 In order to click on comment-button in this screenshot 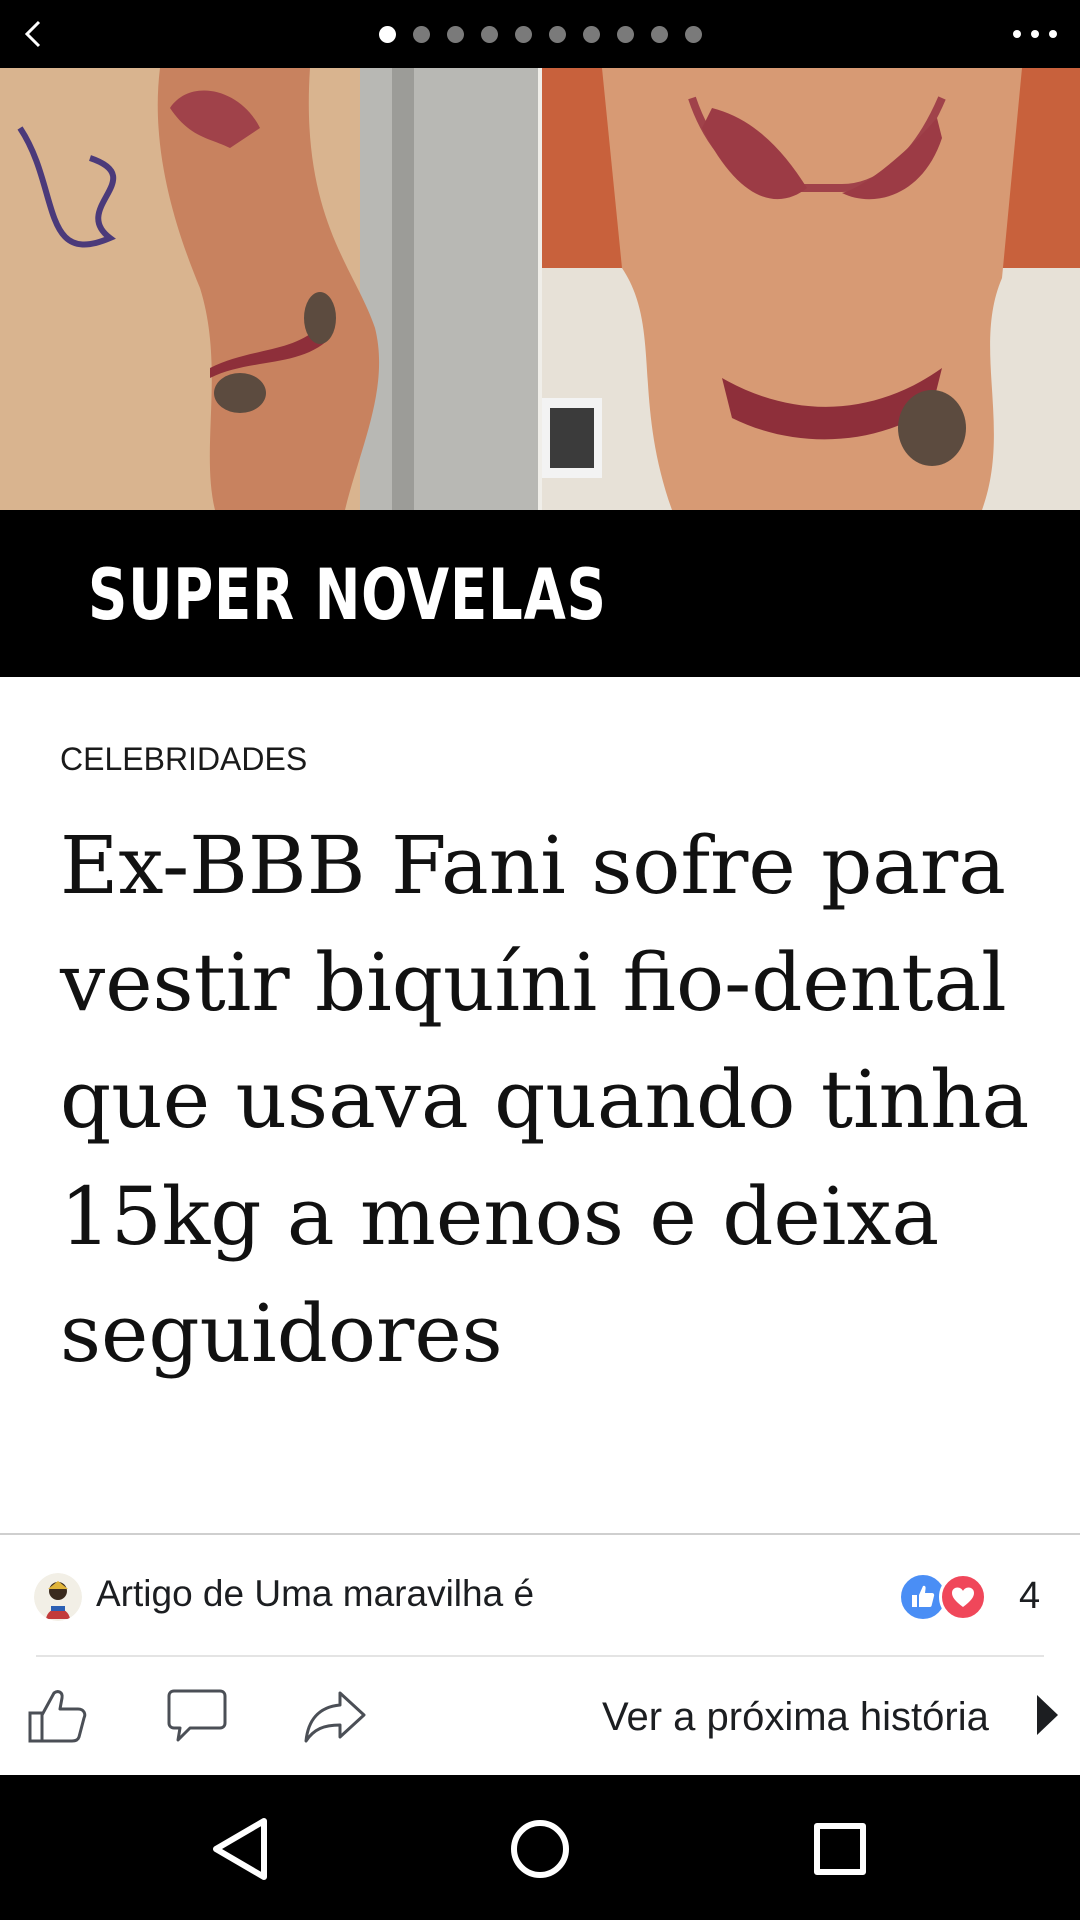, I will do `click(197, 1716)`.